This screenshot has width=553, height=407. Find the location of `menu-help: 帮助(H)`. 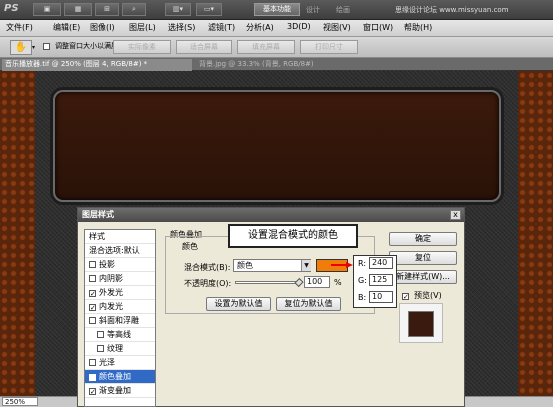

menu-help: 帮助(H) is located at coordinates (418, 27).